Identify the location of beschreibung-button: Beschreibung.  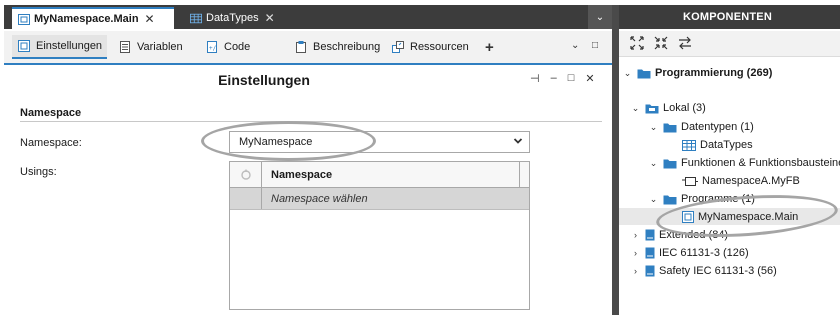
(337, 47).